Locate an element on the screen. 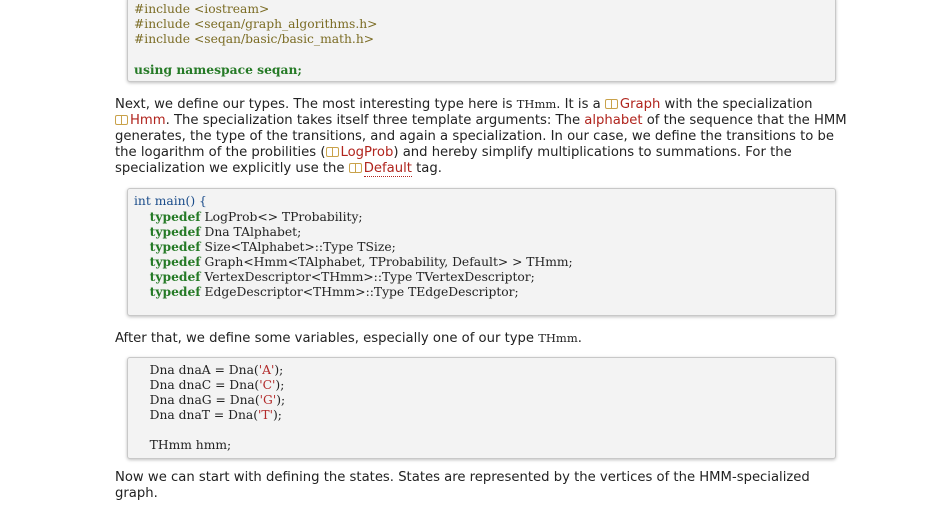 This screenshot has height=510, width=946. code-line-main: int main() { is located at coordinates (481, 201).